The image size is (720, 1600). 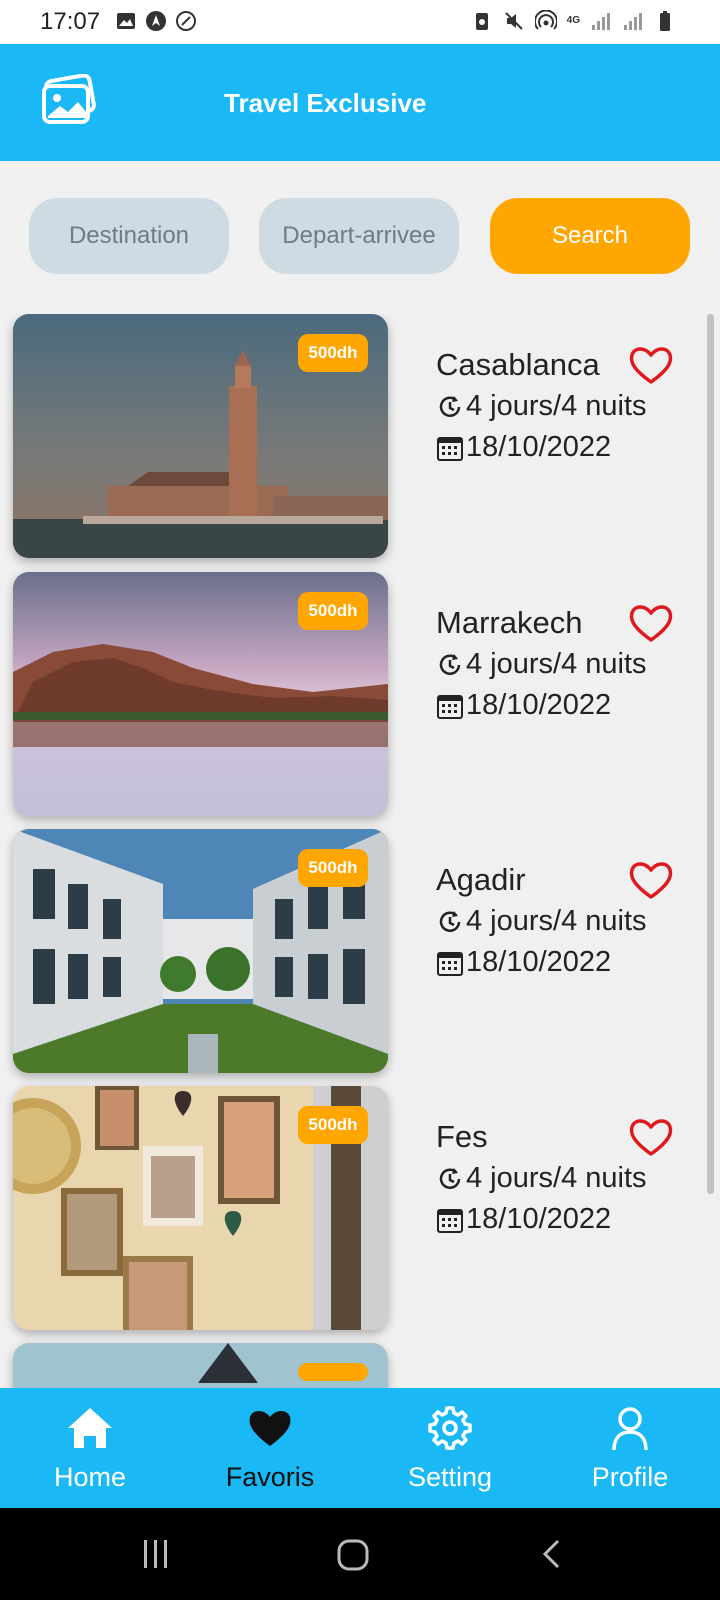 I want to click on back-icon, so click(x=552, y=1554).